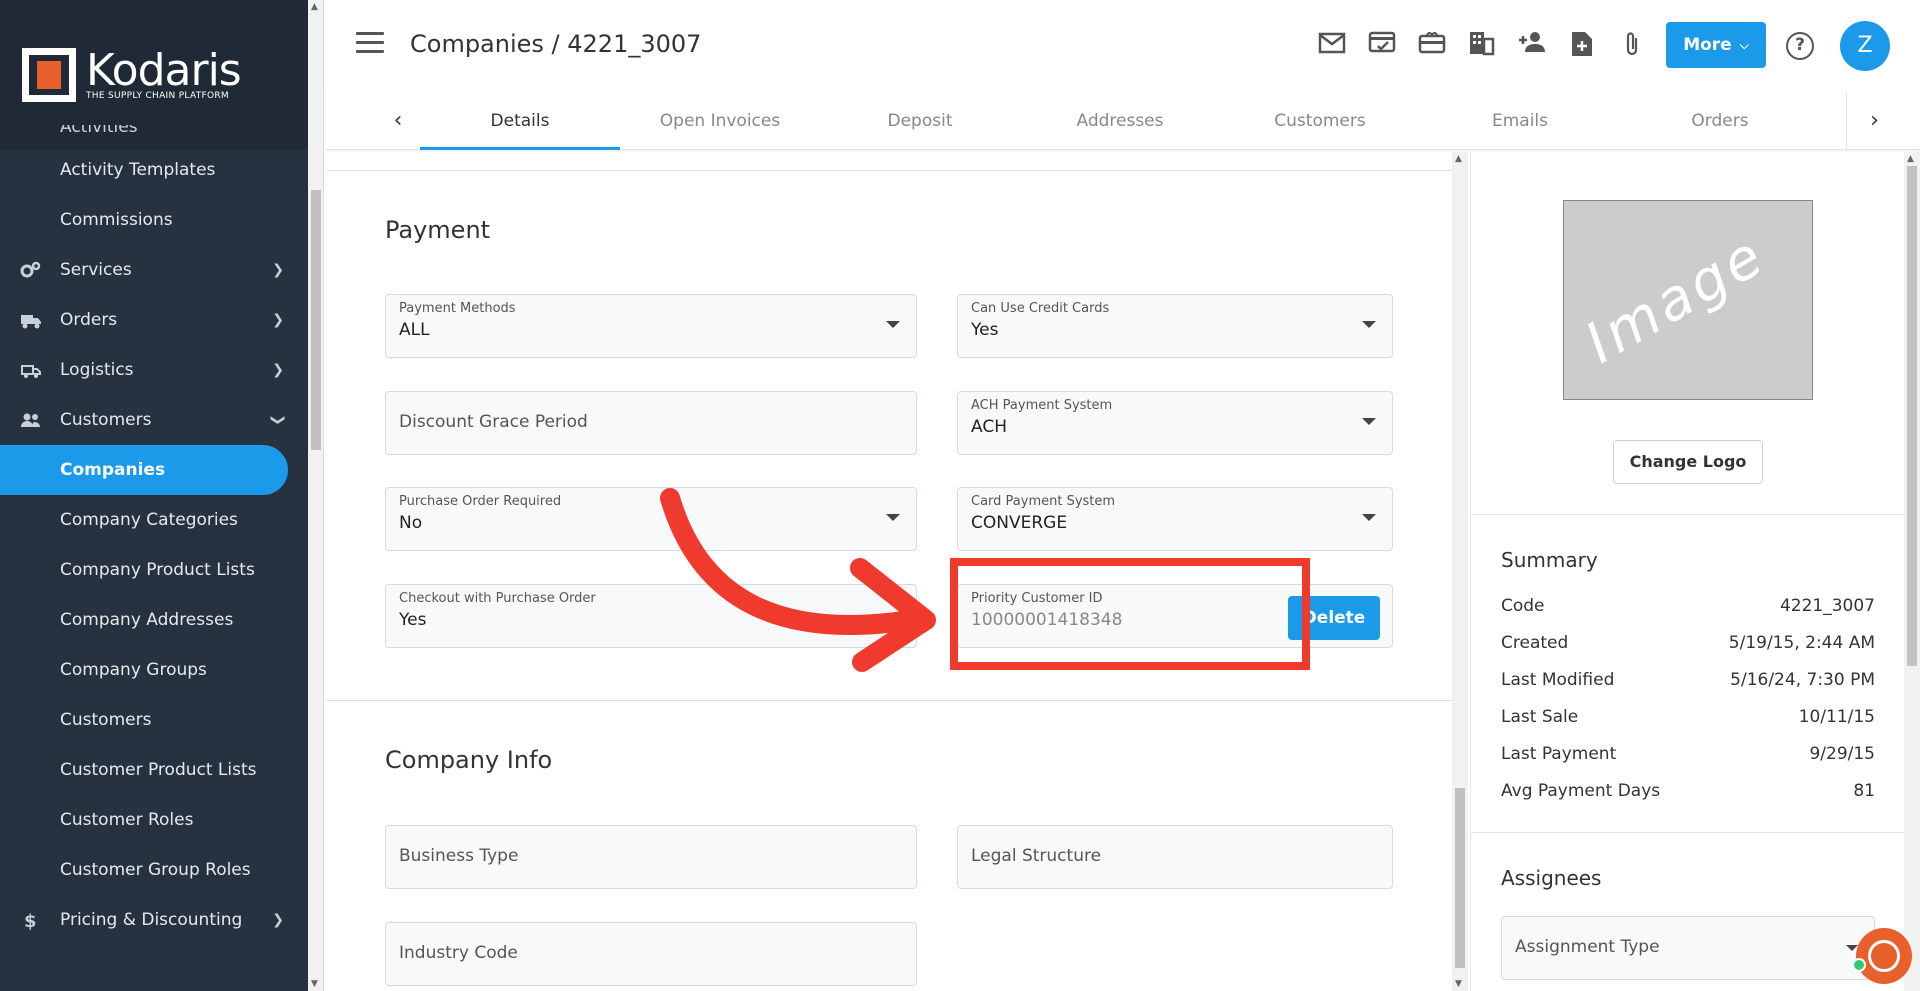 This screenshot has height=991, width=1920. Describe the element at coordinates (1382, 46) in the screenshot. I see `payment-card-icon` at that location.